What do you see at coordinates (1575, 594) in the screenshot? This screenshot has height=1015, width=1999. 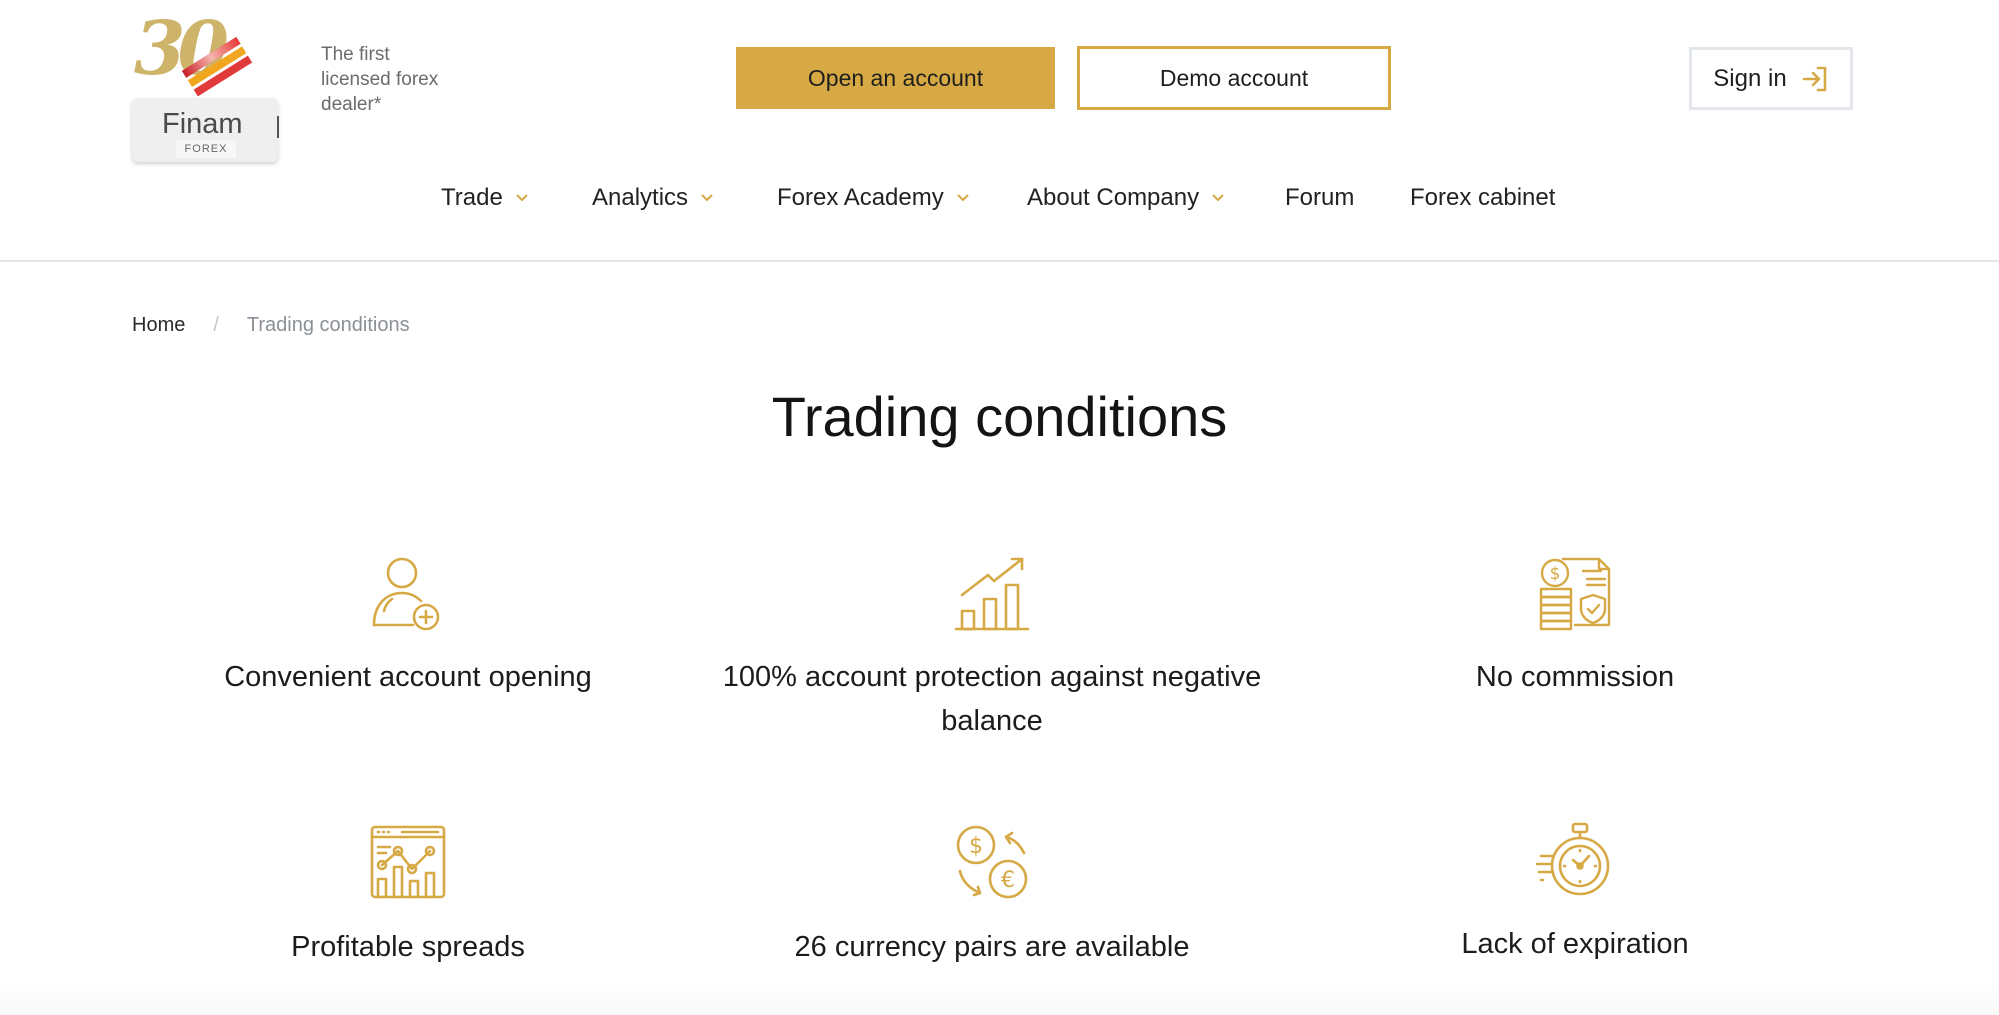 I see `coins-document-shield-icon: $` at bounding box center [1575, 594].